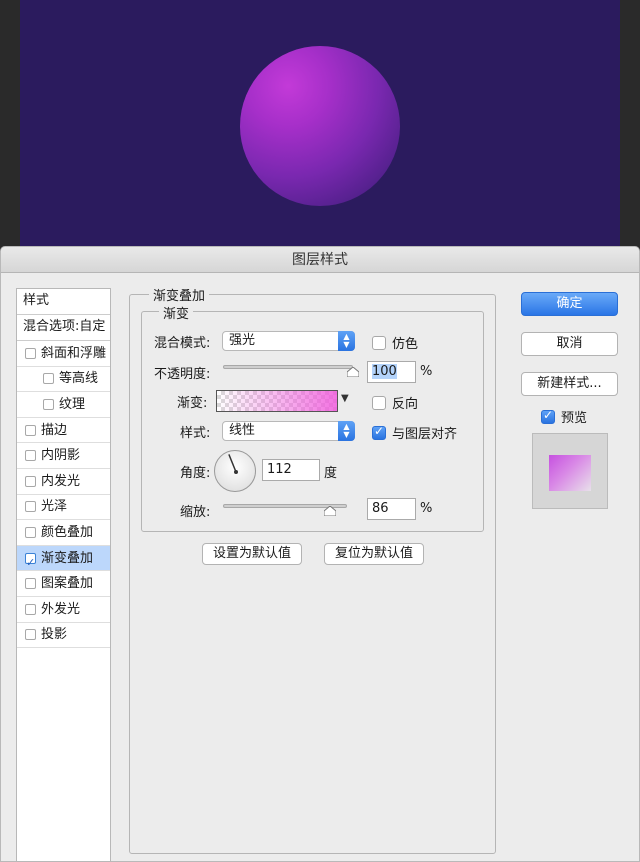 This screenshot has width=640, height=862. What do you see at coordinates (79, 379) in the screenshot?
I see `style-item-label: 等高线` at bounding box center [79, 379].